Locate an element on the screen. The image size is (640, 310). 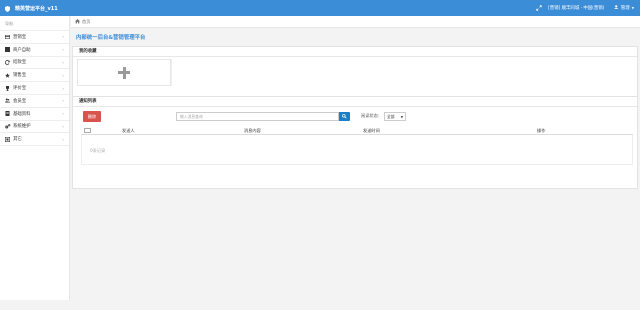
sidebar-item-label: 商户自助 is located at coordinates (22, 50).